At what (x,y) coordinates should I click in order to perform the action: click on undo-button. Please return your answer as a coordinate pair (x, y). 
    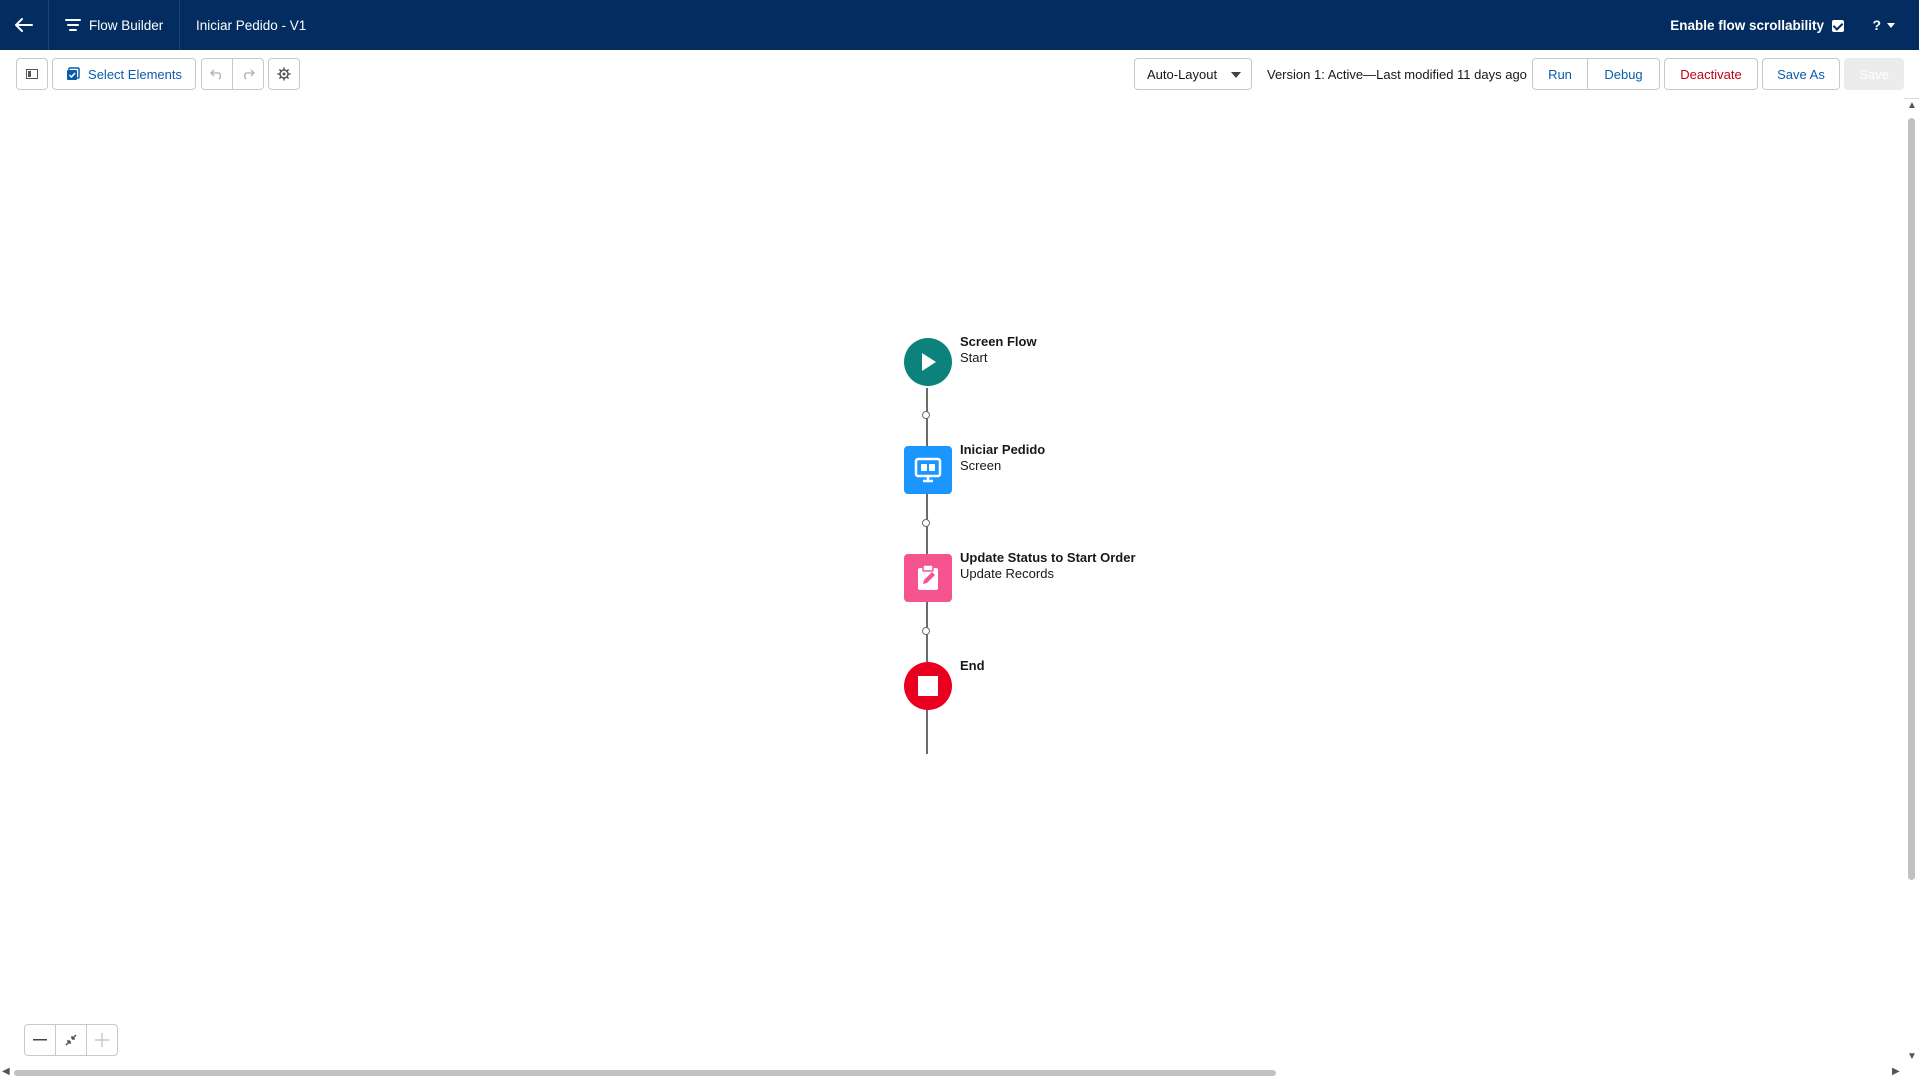
    Looking at the image, I should click on (217, 74).